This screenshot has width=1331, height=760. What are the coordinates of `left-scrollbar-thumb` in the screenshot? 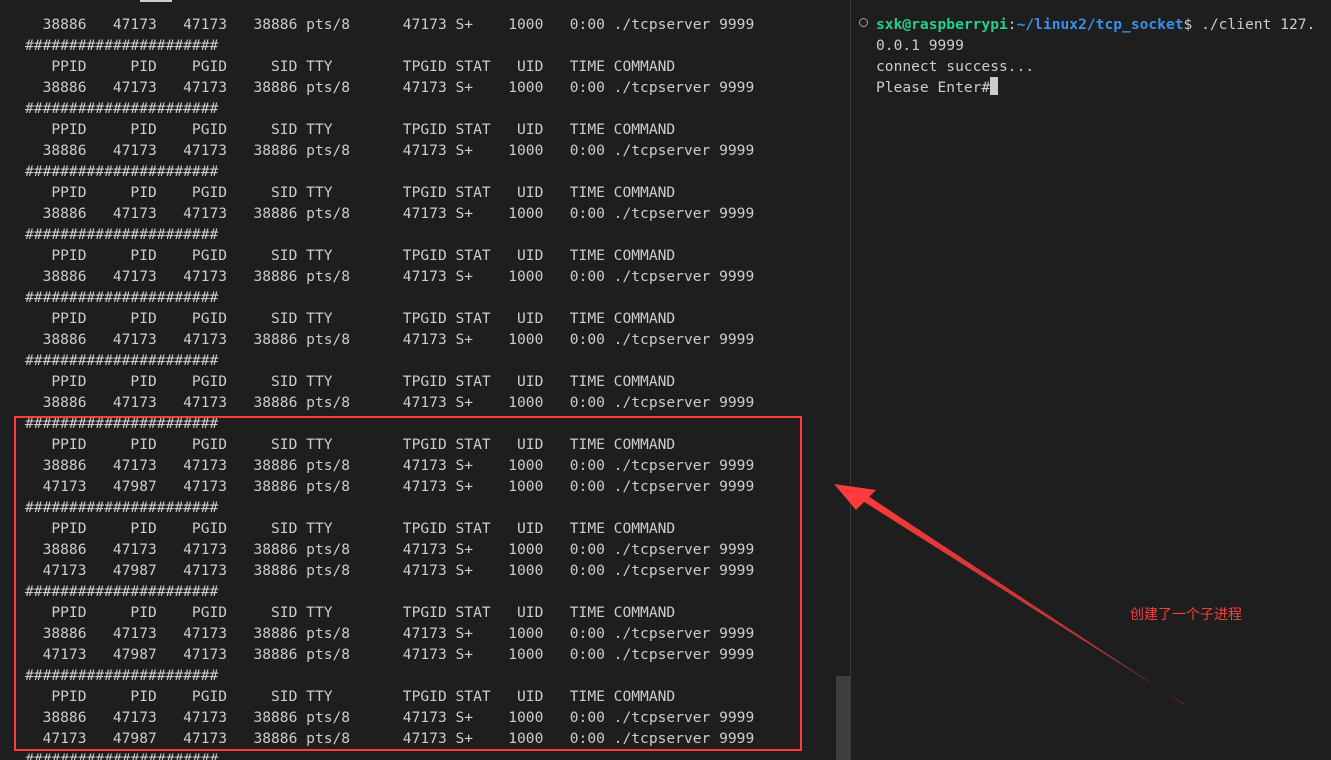 It's located at (843, 718).